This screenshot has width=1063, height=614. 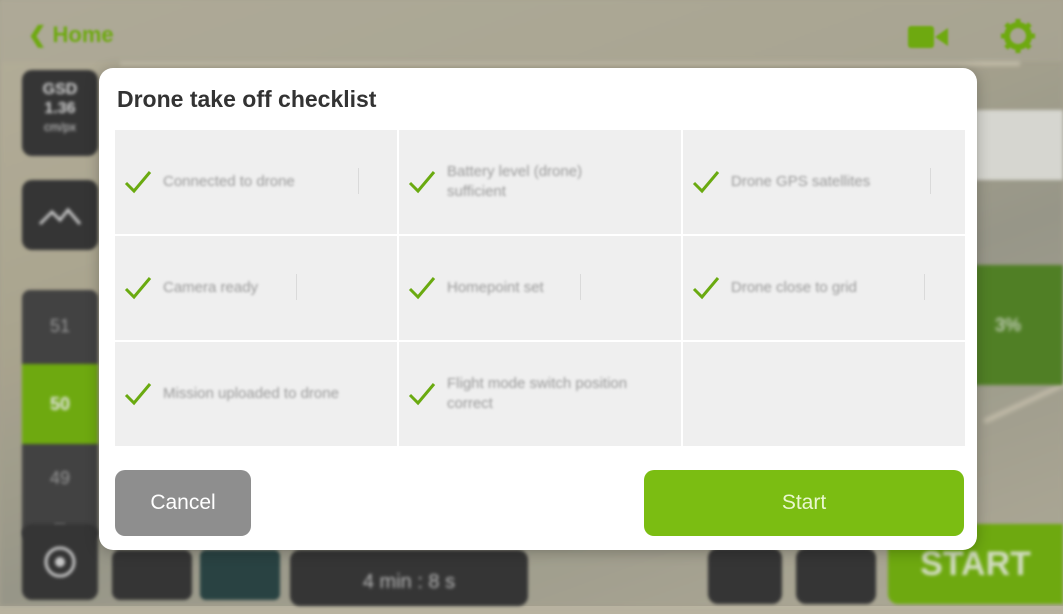 I want to click on checklist-item: Flight mode switch position correct, so click(x=540, y=394).